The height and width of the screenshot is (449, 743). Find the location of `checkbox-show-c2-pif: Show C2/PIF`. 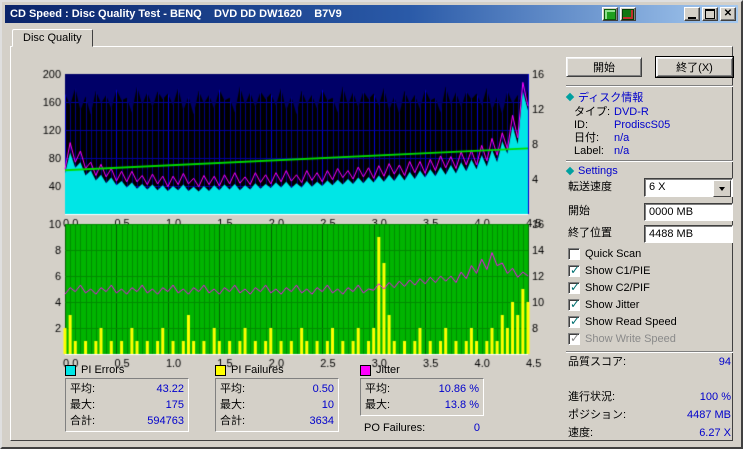

checkbox-show-c2-pif: Show C2/PIF is located at coordinates (650, 287).